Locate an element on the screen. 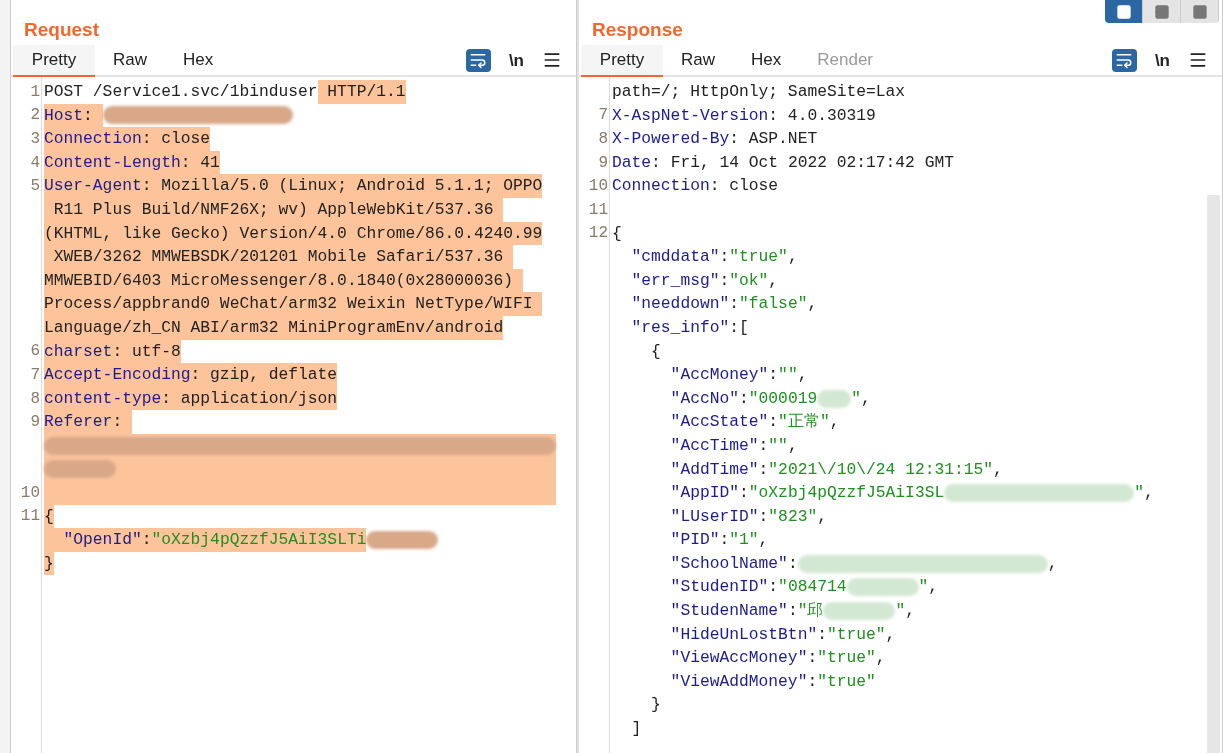 This screenshot has width=1223, height=753. code-text: Process/appbrand0 WeChat/arm32 Weixin NetType/WIFI is located at coordinates (293, 304).